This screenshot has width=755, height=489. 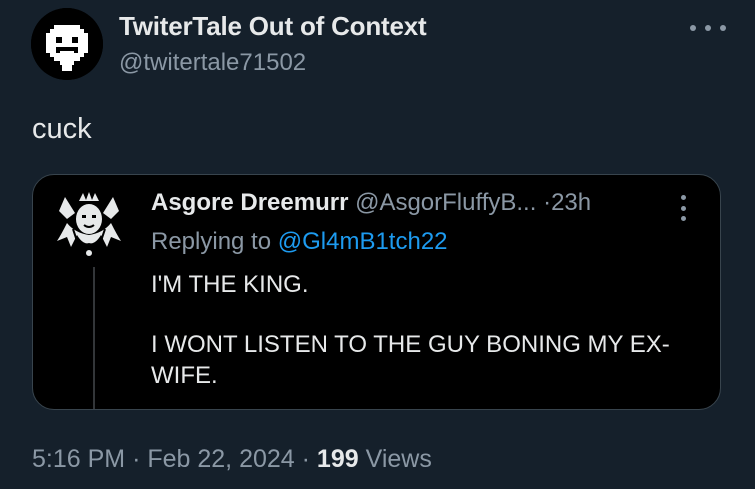 I want to click on more-options-icon, so click(x=708, y=28).